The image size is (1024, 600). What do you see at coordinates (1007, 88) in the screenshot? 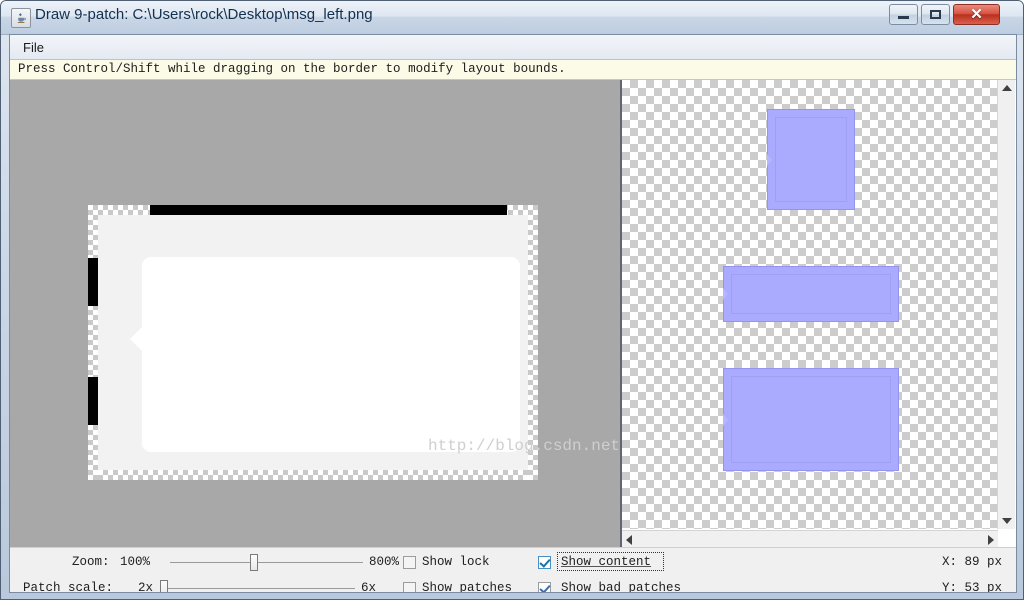
I see `scroll-up-icon` at bounding box center [1007, 88].